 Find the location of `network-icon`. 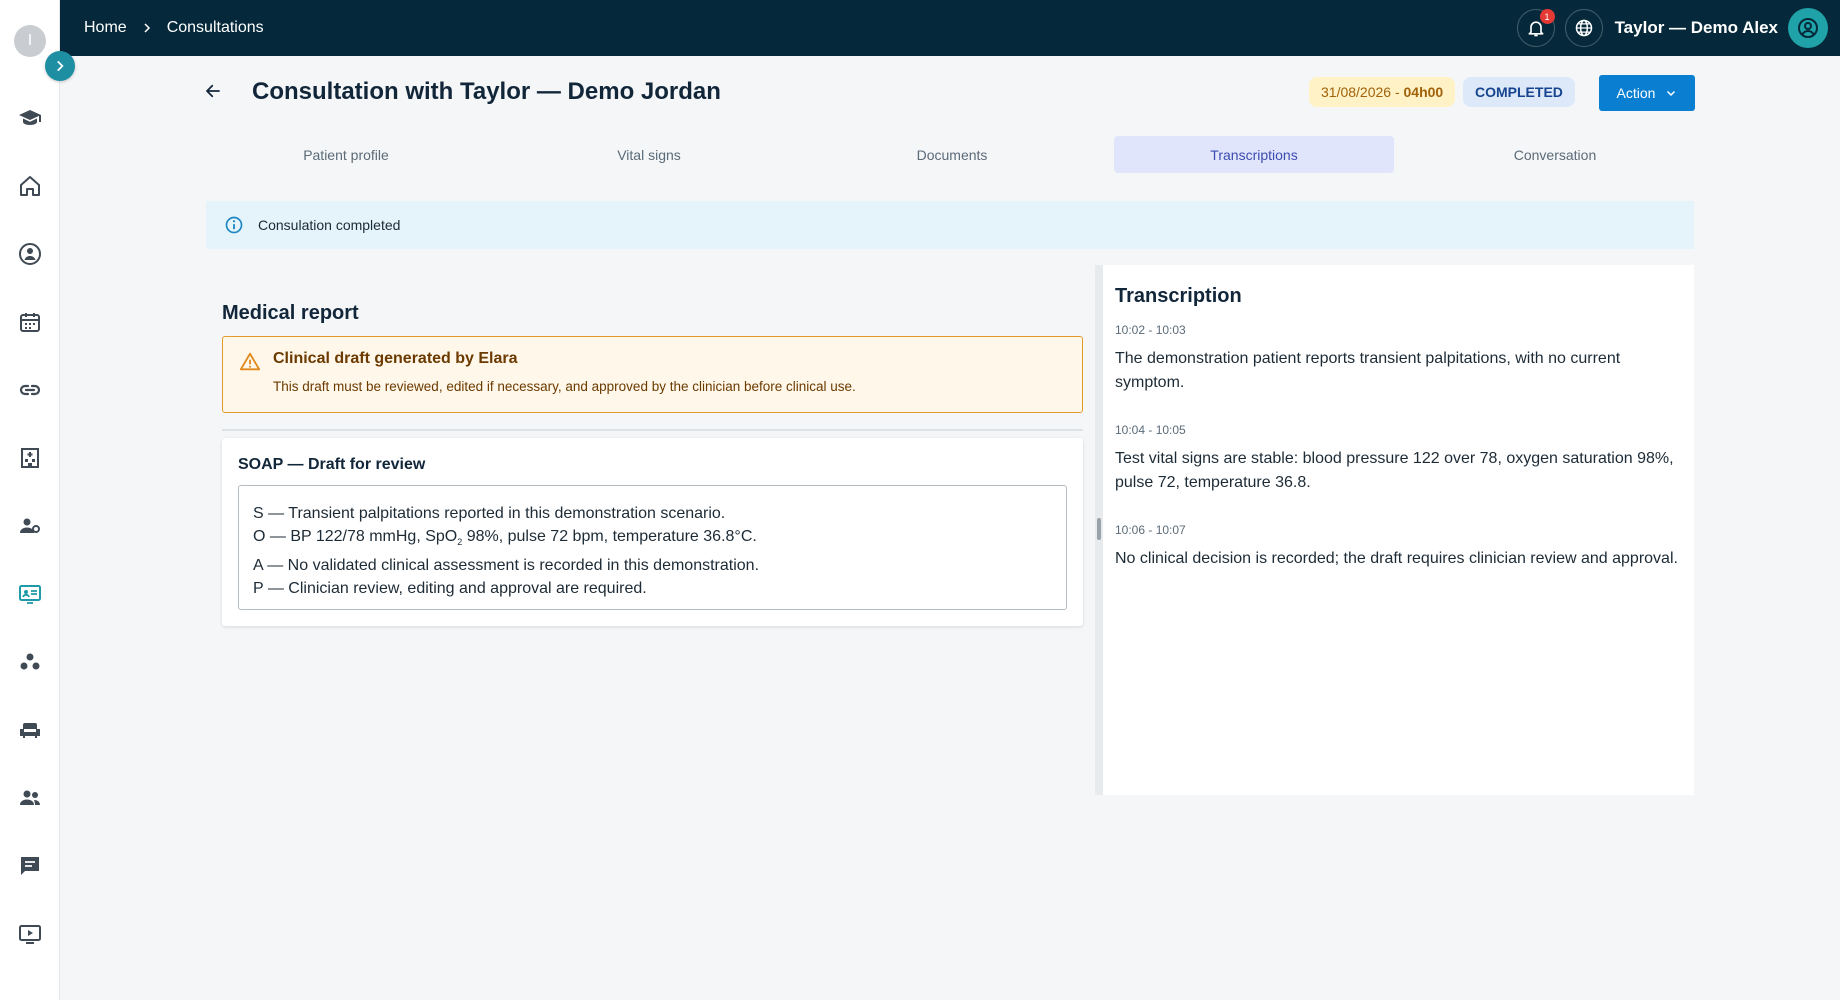

network-icon is located at coordinates (30, 661).